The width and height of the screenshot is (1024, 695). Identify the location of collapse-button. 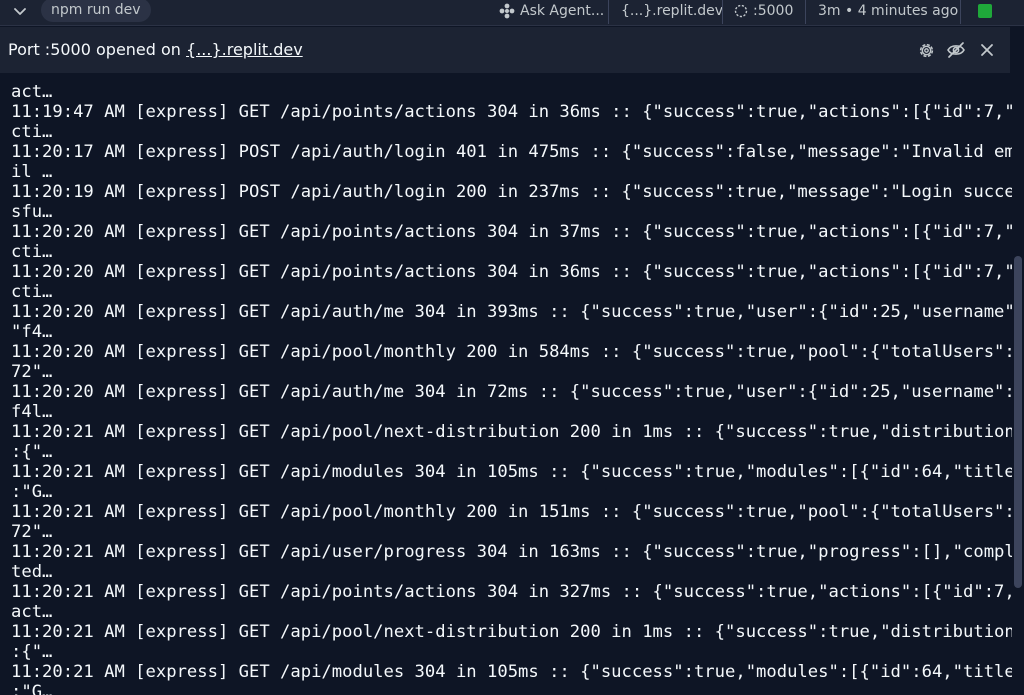
(20, 12).